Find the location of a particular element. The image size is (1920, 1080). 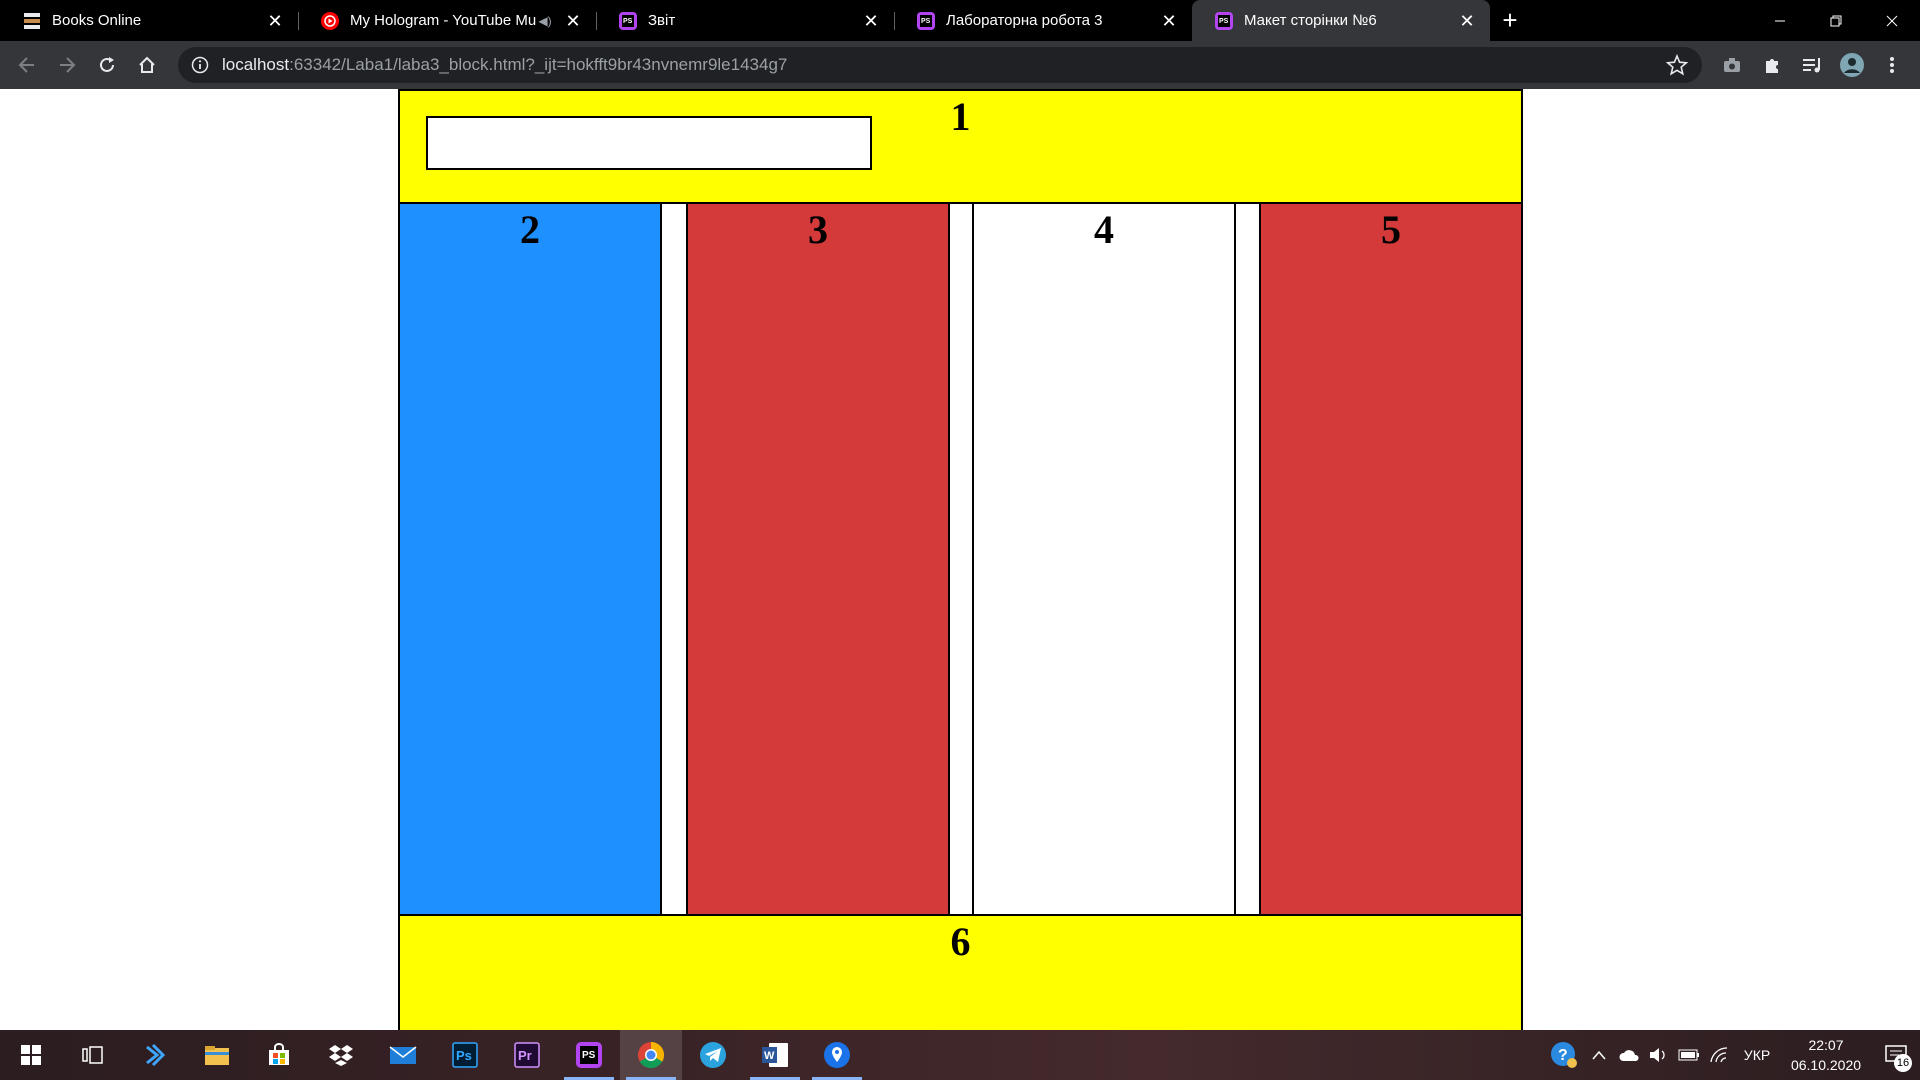

block-1-label: 1 is located at coordinates (960, 116).